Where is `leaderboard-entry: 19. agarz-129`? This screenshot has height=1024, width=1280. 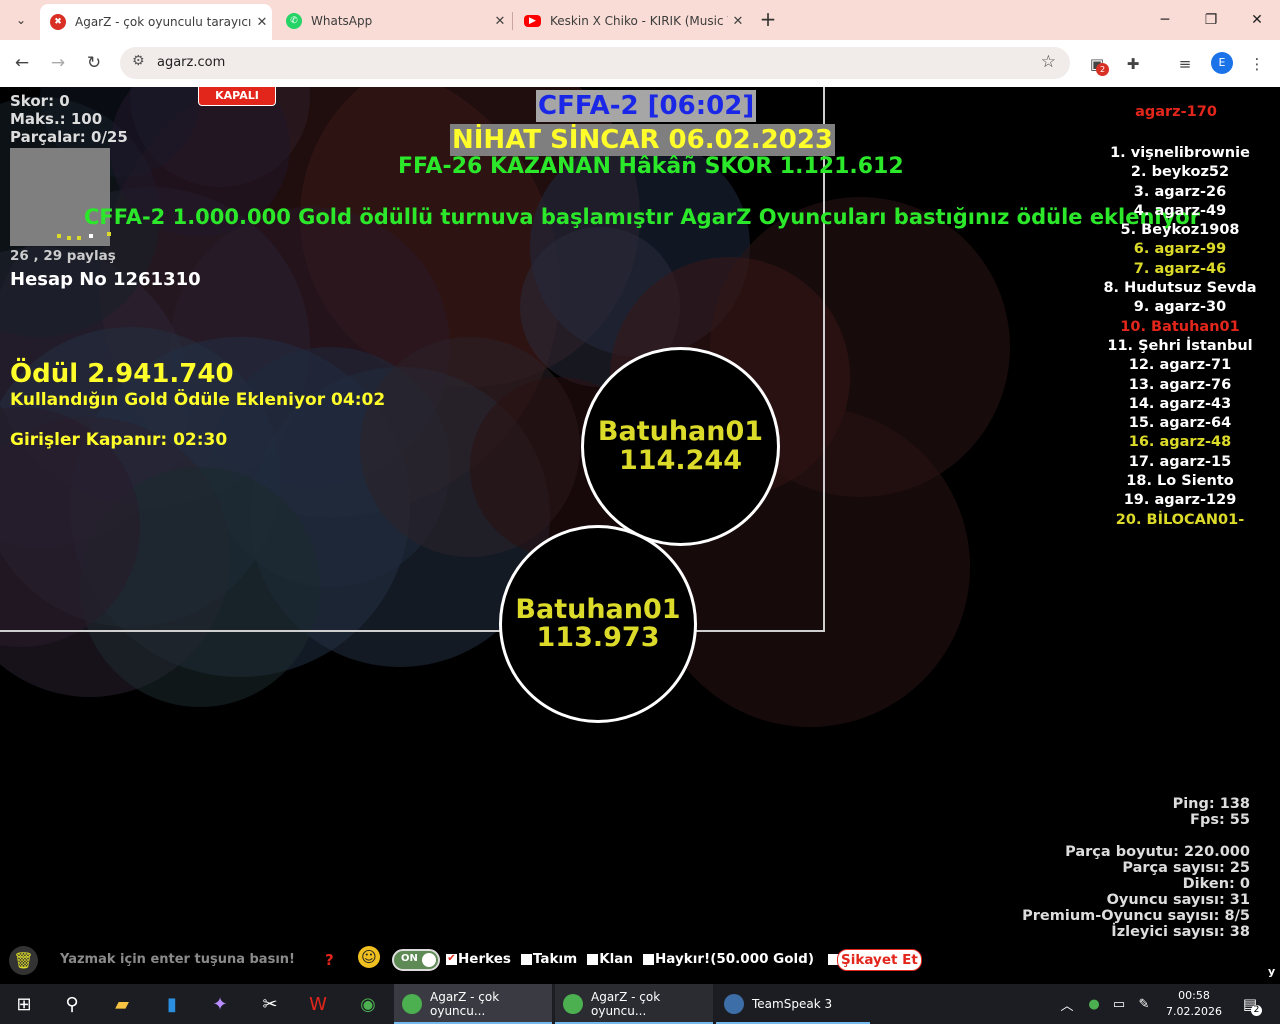
leaderboard-entry: 19. agarz-129 is located at coordinates (1180, 500).